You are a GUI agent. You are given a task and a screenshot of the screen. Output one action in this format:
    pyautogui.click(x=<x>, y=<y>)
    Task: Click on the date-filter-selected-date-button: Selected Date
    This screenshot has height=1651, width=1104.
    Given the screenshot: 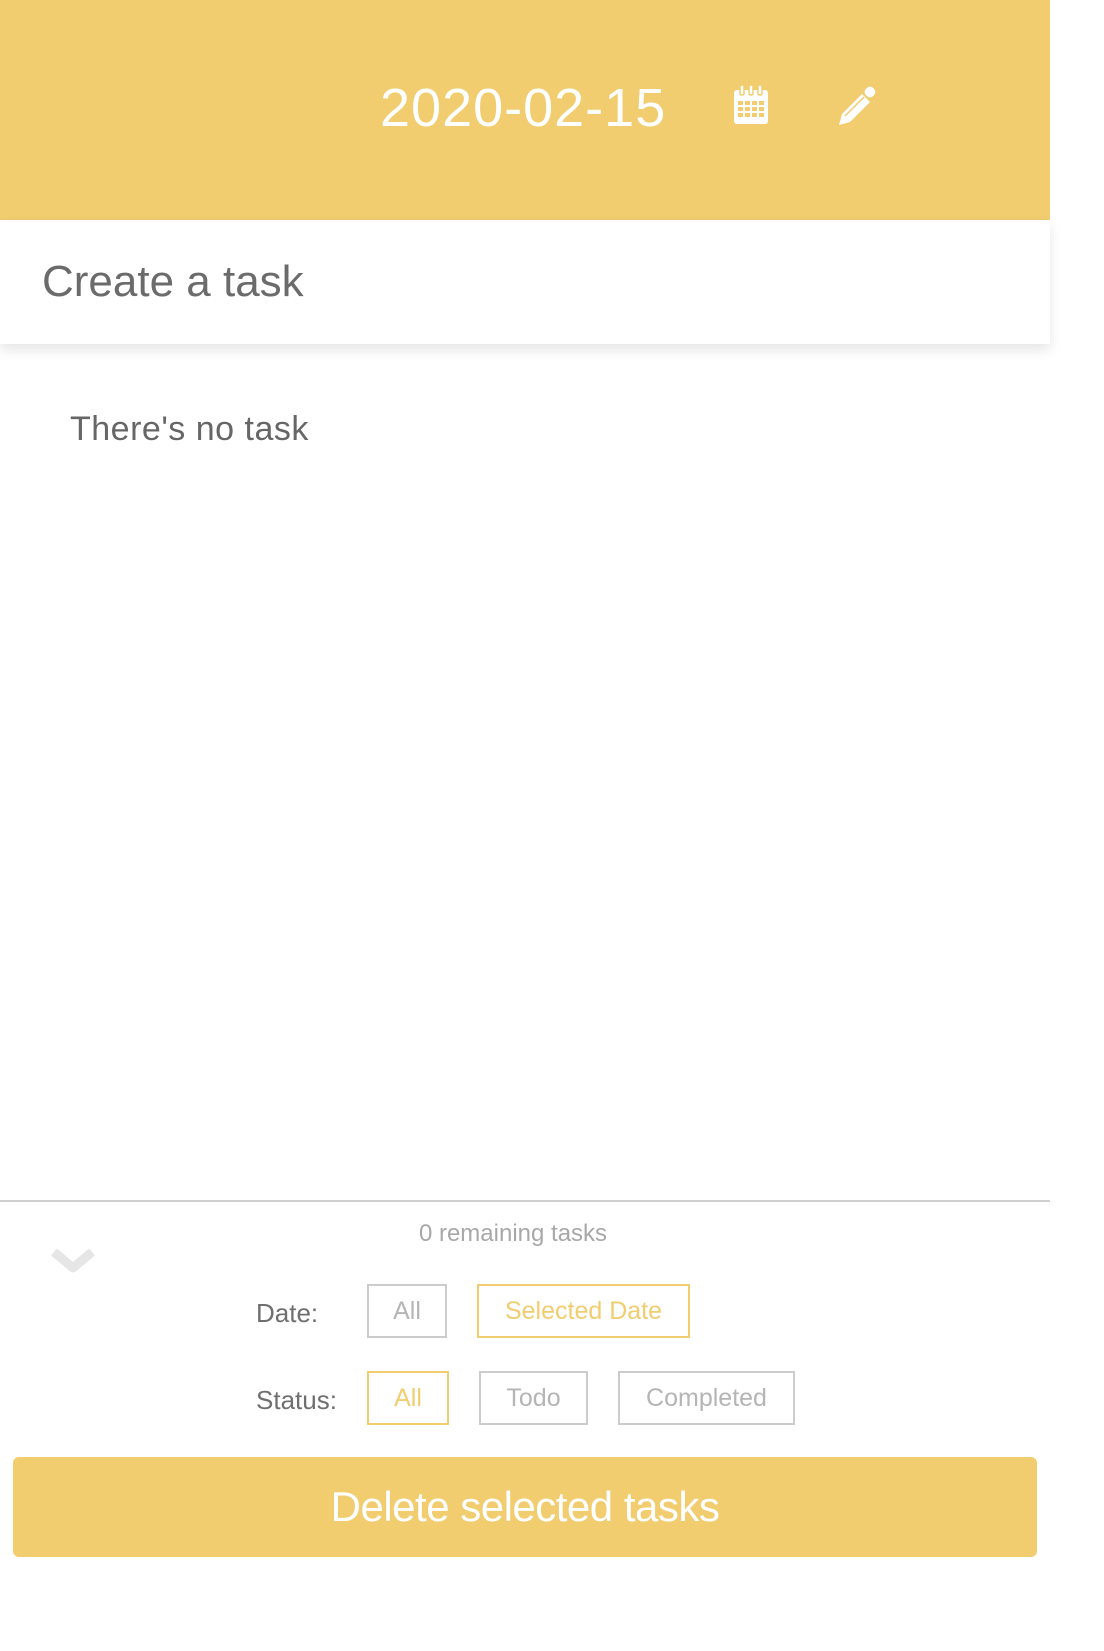 What is the action you would take?
    pyautogui.click(x=583, y=1311)
    